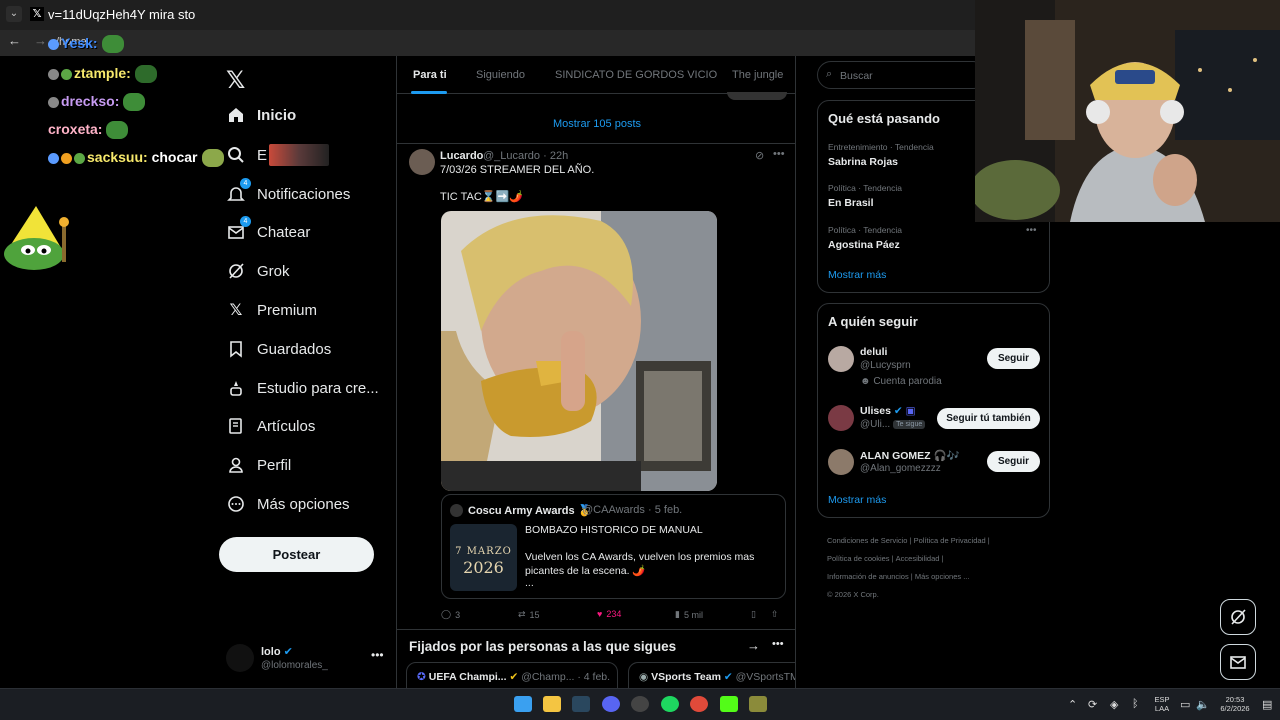  I want to click on bookmark-icon: ▯, so click(753, 614).